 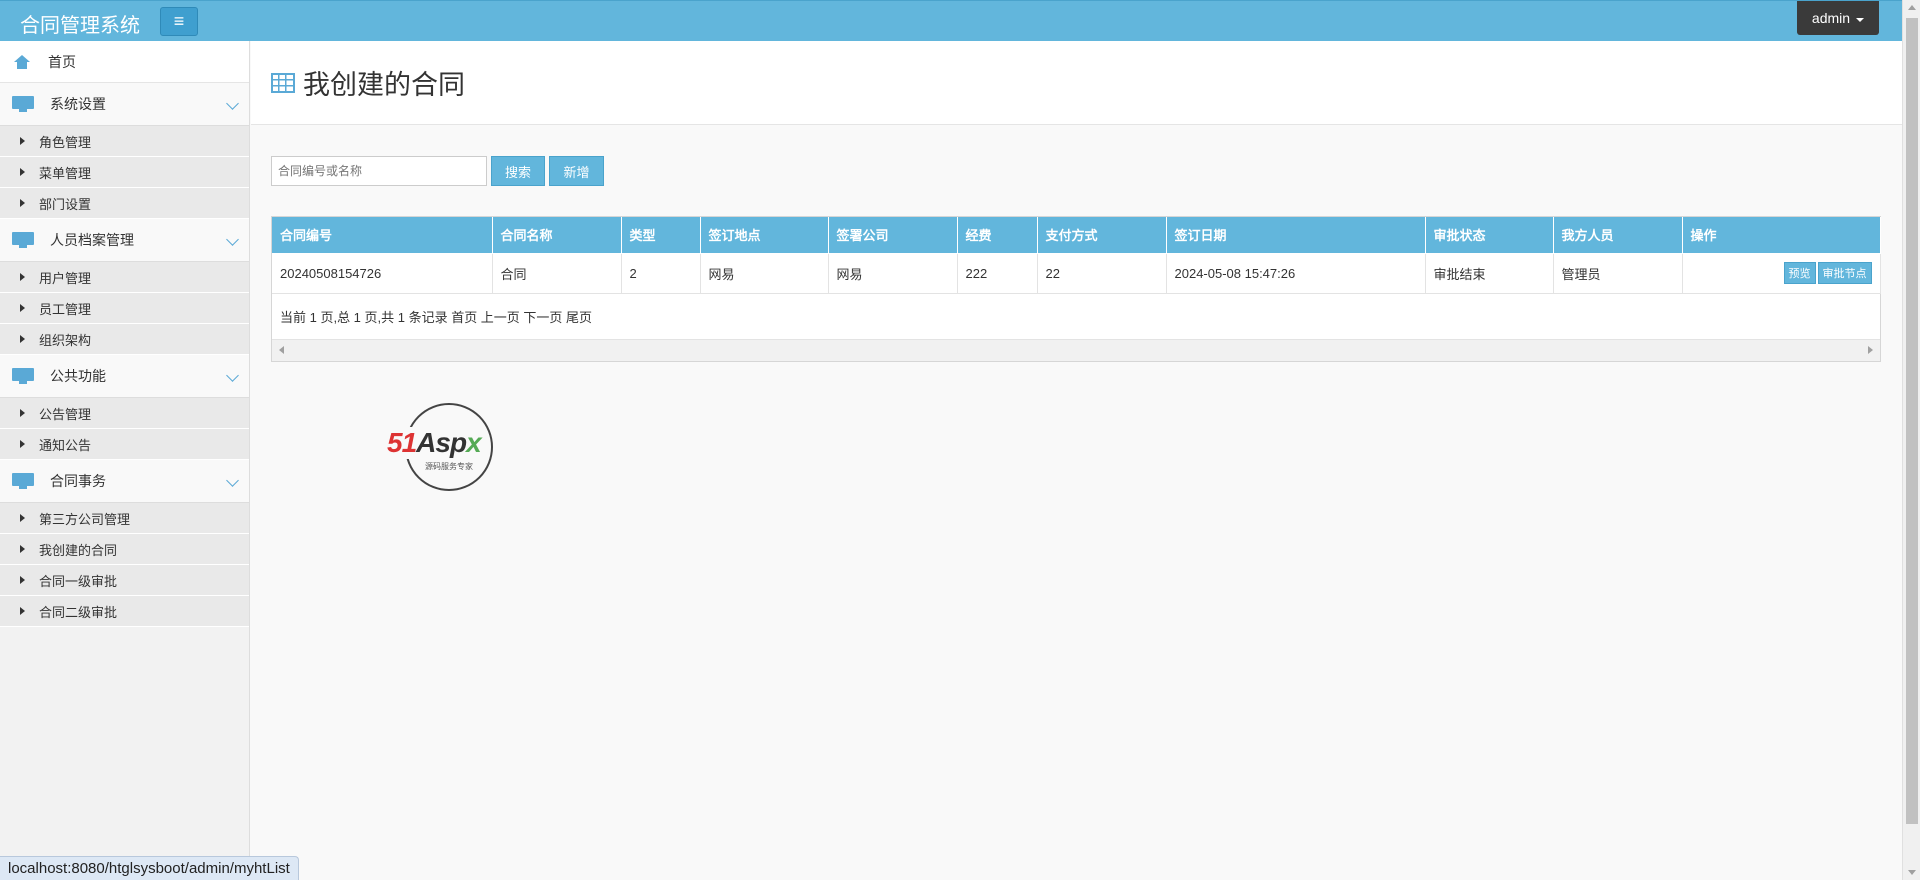 What do you see at coordinates (124, 104) in the screenshot?
I see `sidebar-group-system-settings: 系统设置` at bounding box center [124, 104].